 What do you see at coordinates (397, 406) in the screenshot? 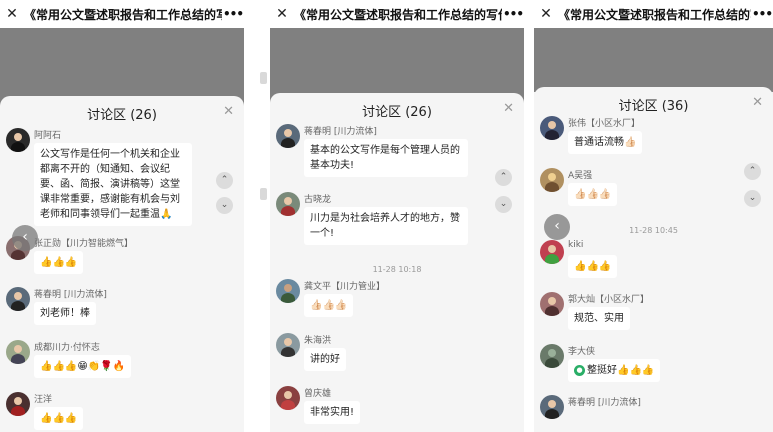
I see `comment-item: 曾庆雄 非常实用!` at bounding box center [397, 406].